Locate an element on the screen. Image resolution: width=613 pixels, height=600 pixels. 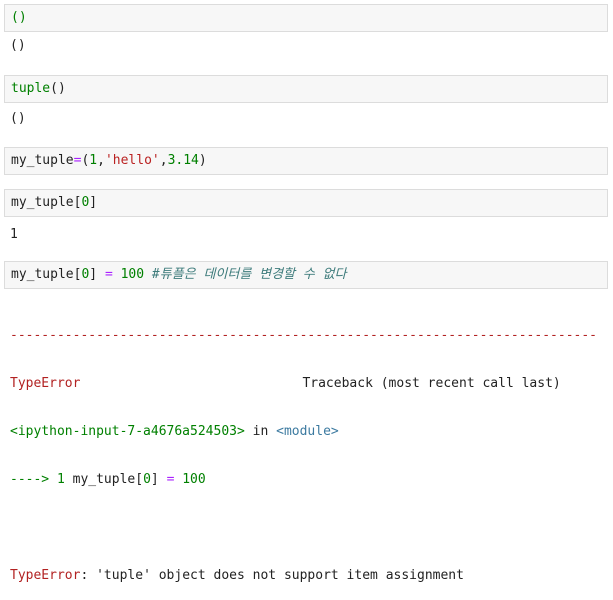
ipython-input-ref: <ipython-input-7-a4676a524503> is located at coordinates (127, 431).